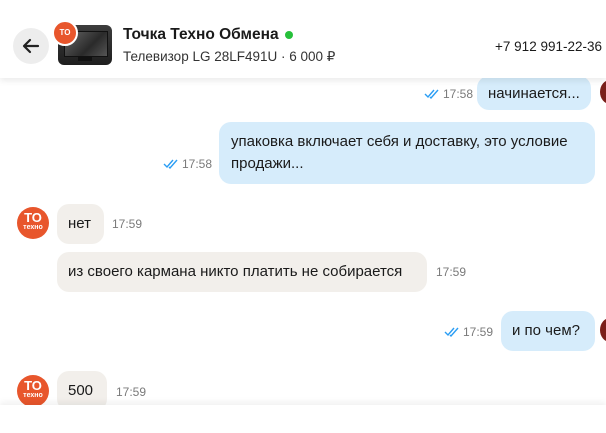 The width and height of the screenshot is (606, 433). I want to click on message-composer, so click(303, 419).